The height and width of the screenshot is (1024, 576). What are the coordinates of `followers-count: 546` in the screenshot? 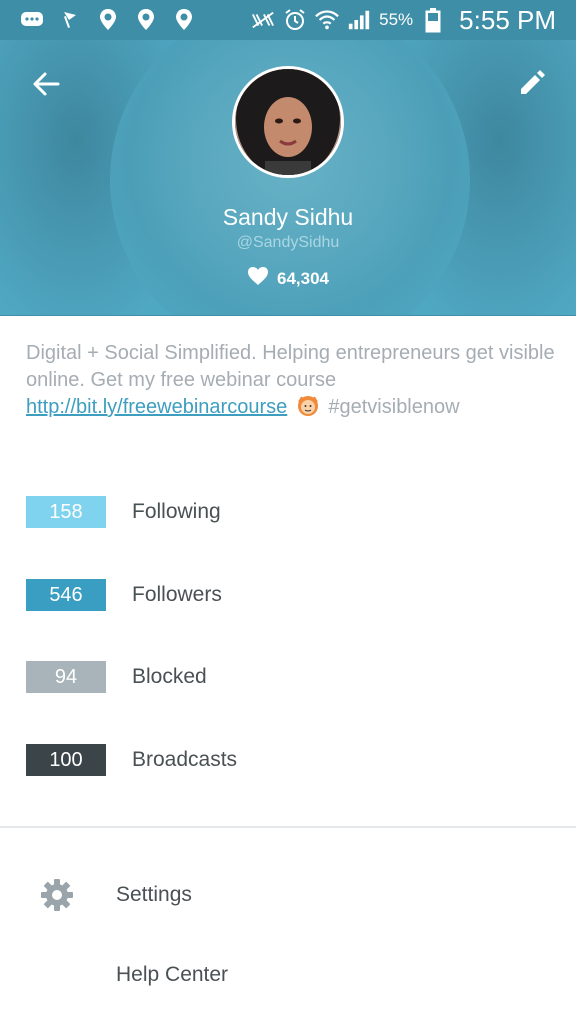 It's located at (66, 595).